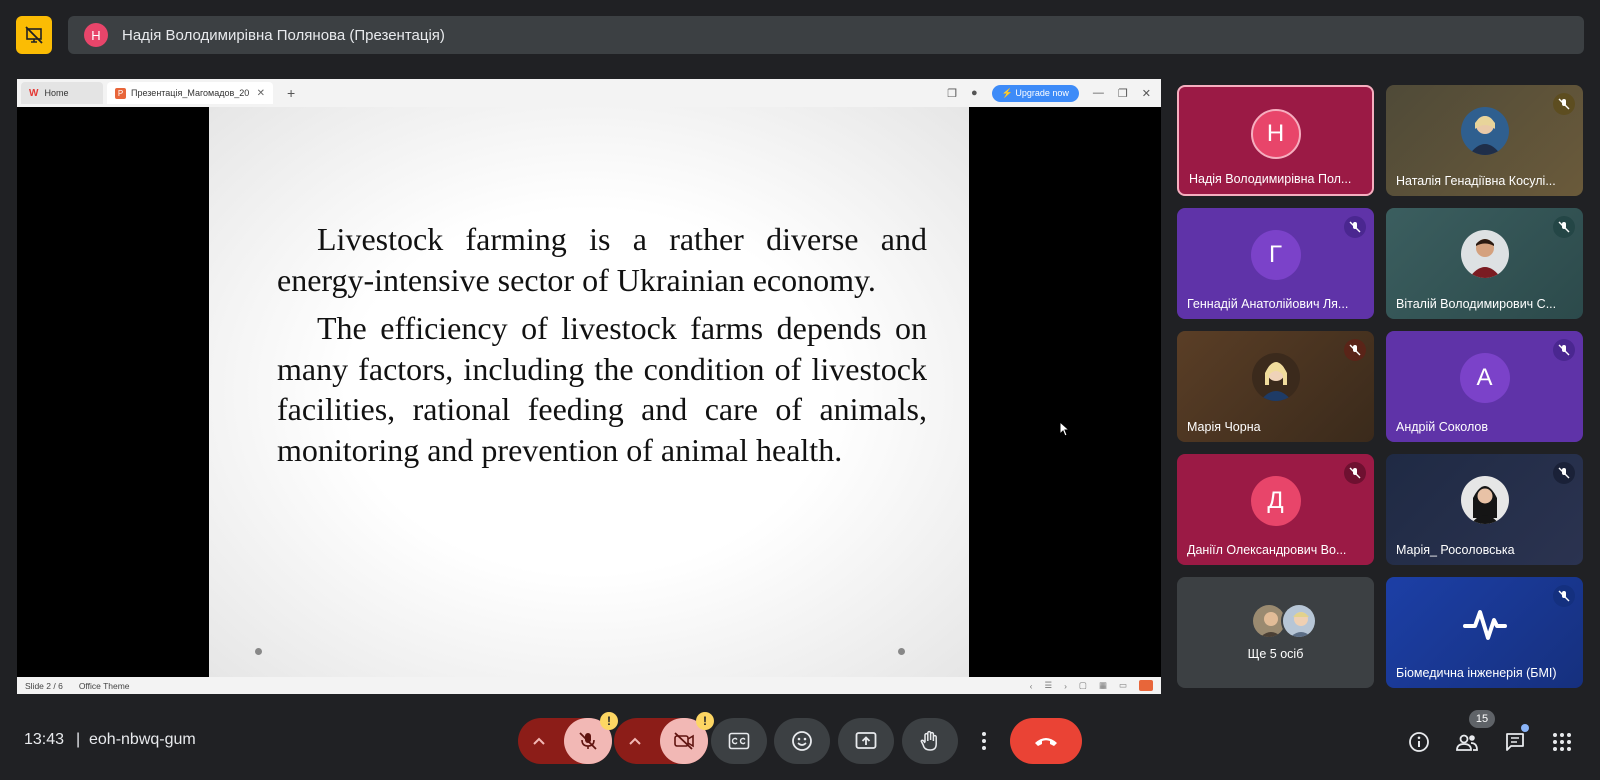 The height and width of the screenshot is (780, 1600). What do you see at coordinates (1484, 378) in the screenshot?
I see `participant-avatar: А` at bounding box center [1484, 378].